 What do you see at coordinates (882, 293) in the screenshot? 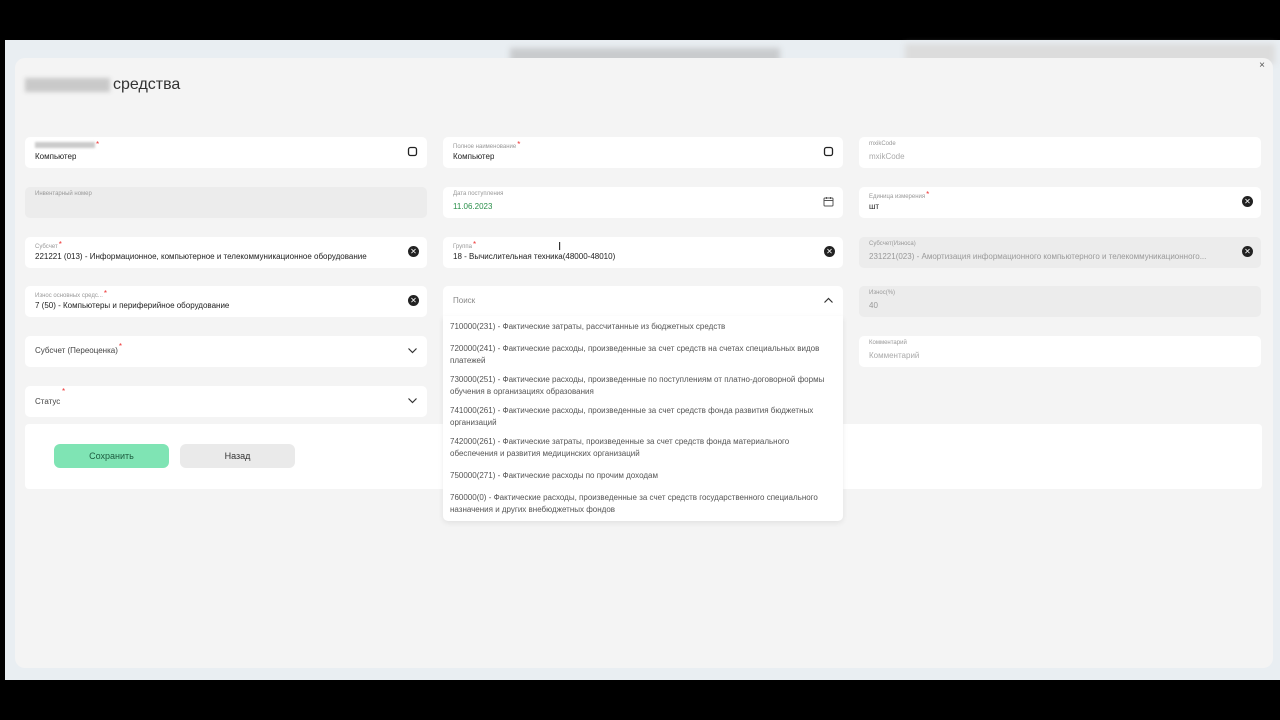
I see `wear-percent-label: Износ(%)` at bounding box center [882, 293].